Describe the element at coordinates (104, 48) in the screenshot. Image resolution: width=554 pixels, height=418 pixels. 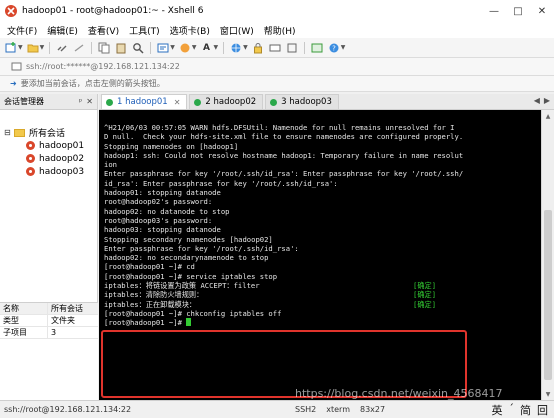
I see `copy-icon` at that location.